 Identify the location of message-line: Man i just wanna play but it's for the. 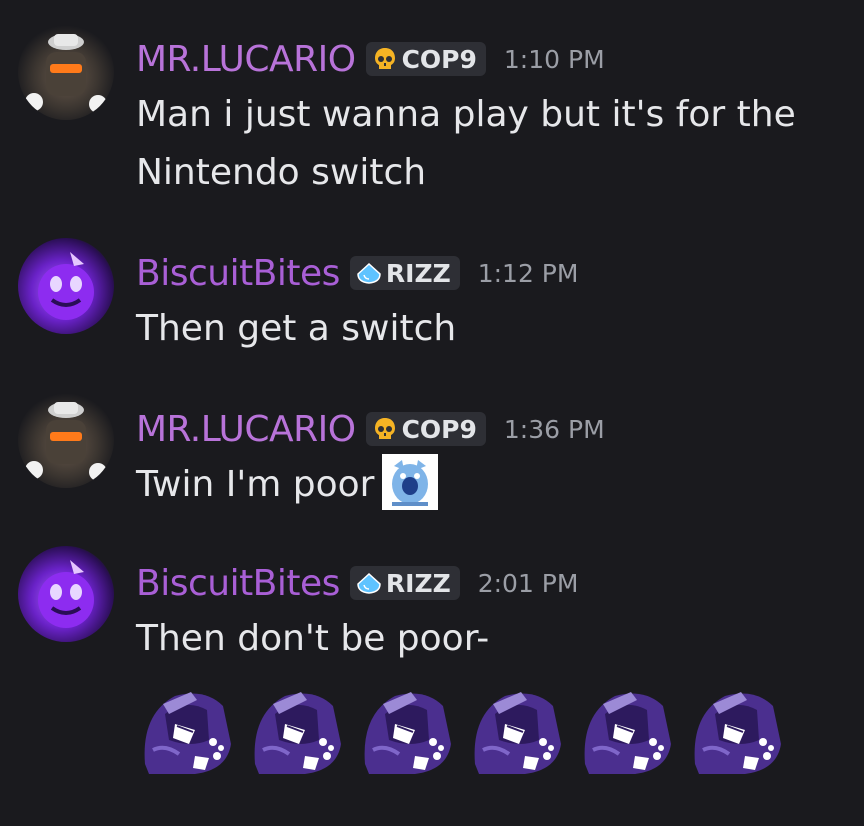
(466, 114).